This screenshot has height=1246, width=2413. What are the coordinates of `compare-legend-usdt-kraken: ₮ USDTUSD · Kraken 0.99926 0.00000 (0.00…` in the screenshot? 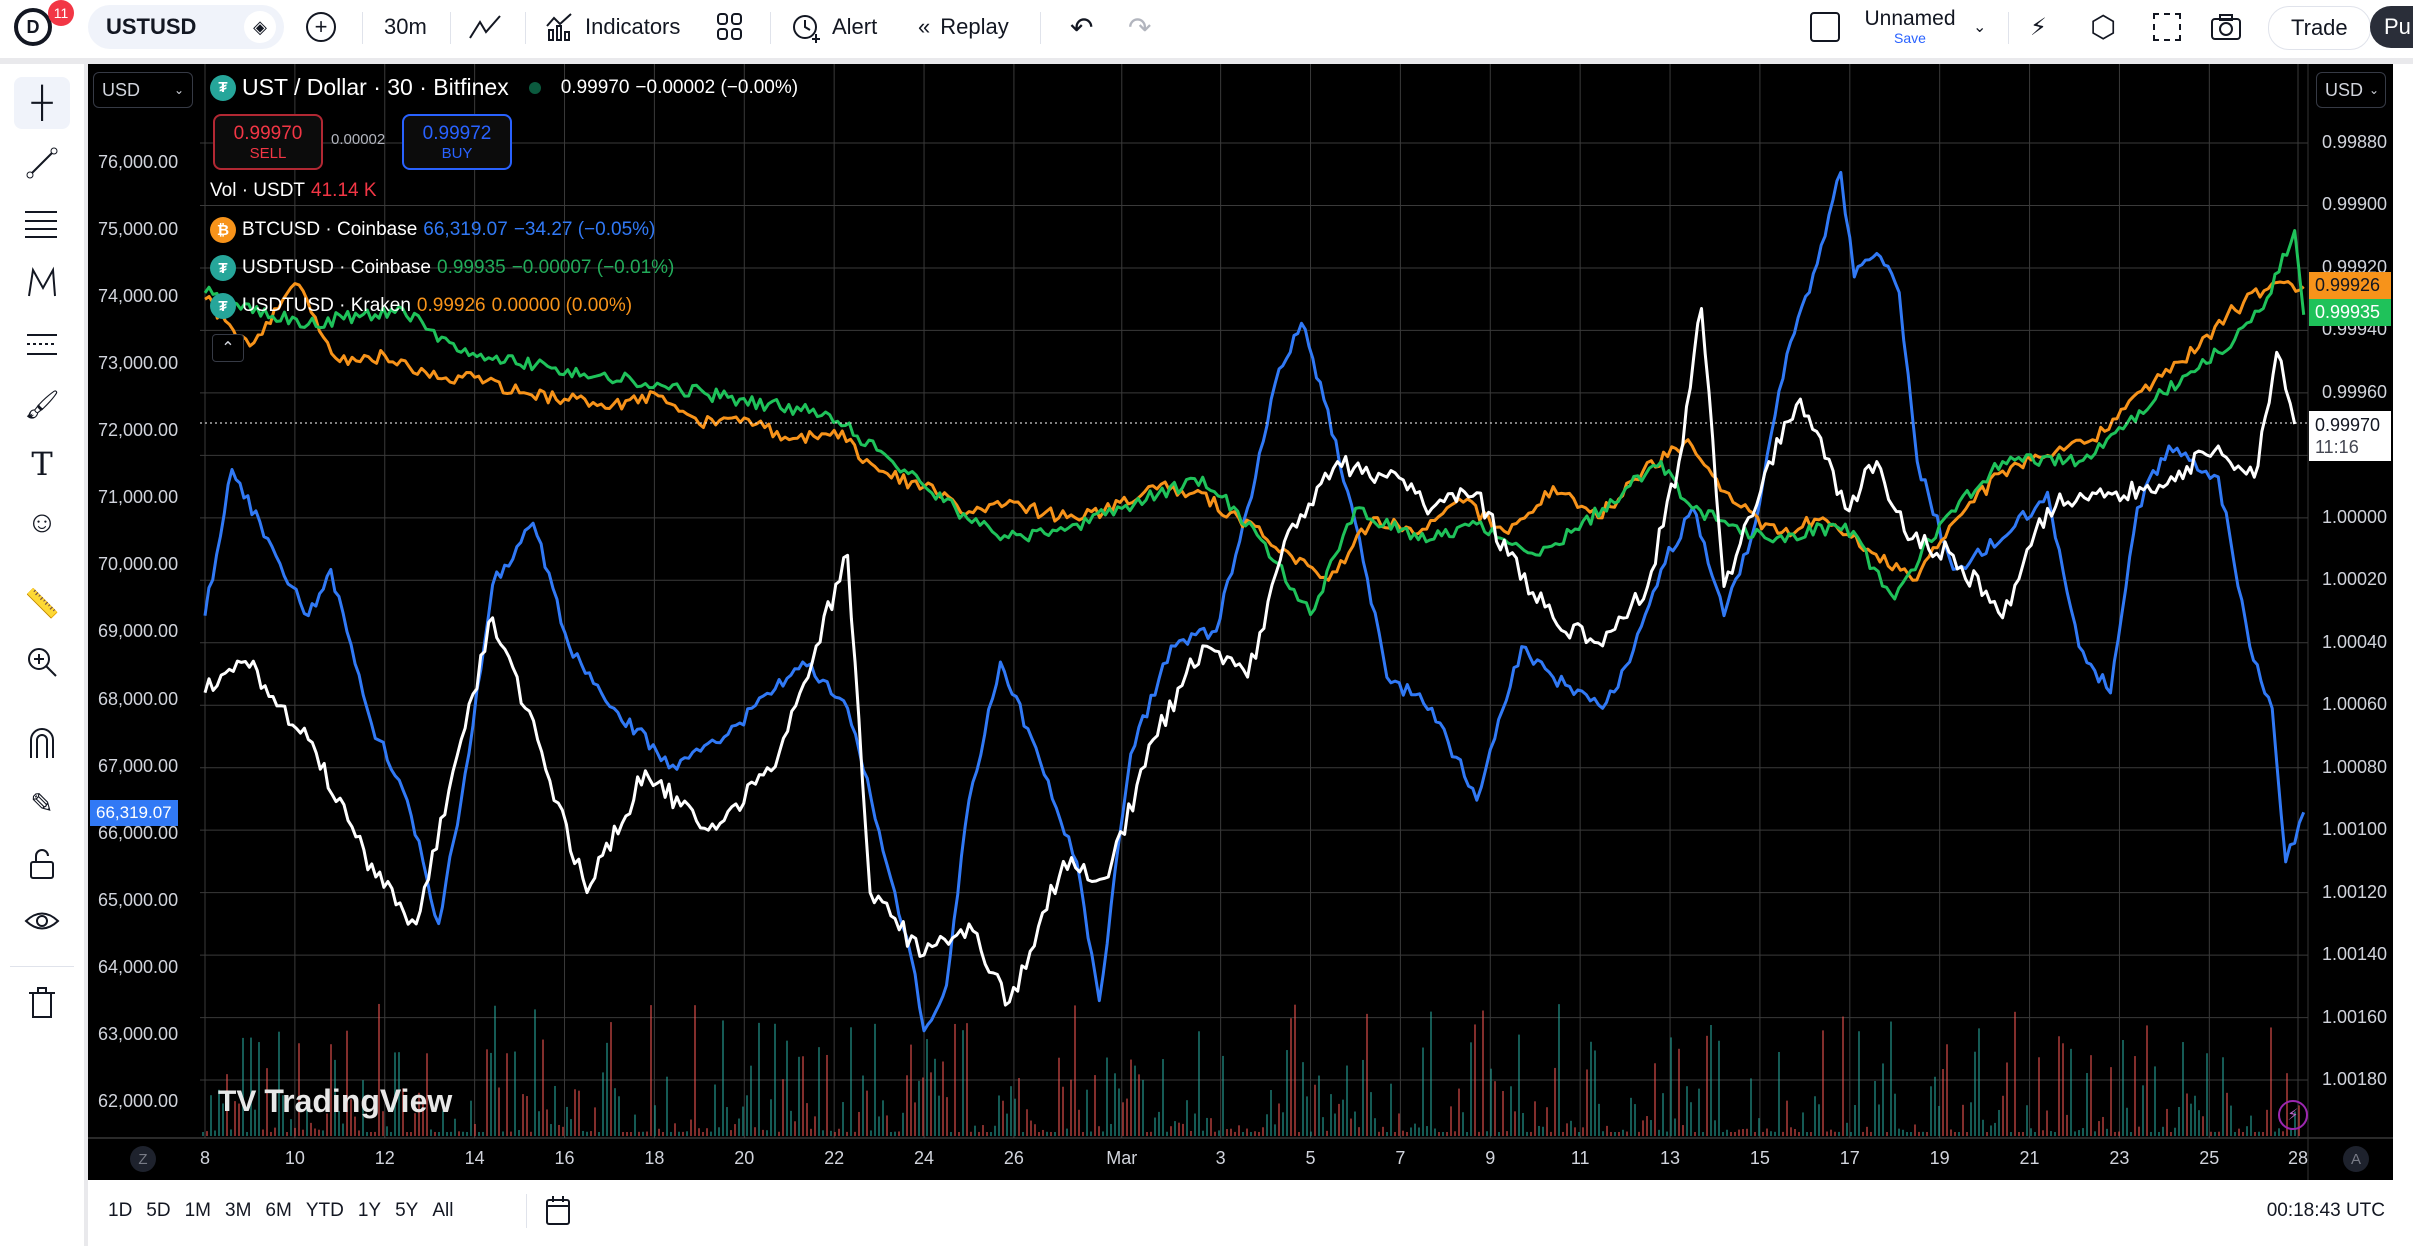 It's located at (421, 306).